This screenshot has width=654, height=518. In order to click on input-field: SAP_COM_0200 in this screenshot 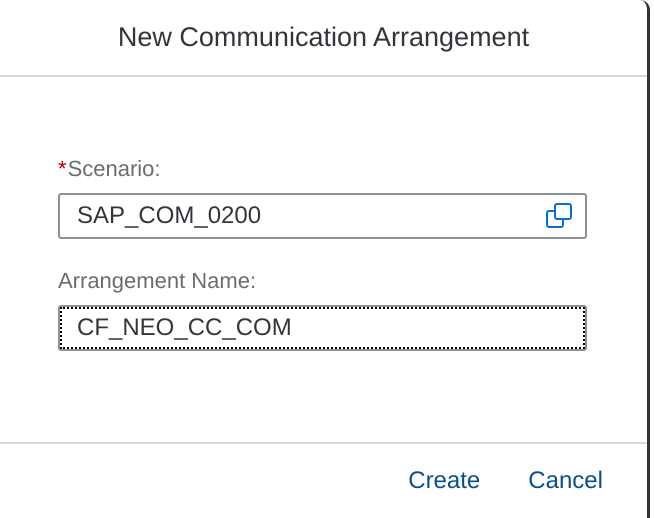, I will do `click(322, 216)`.